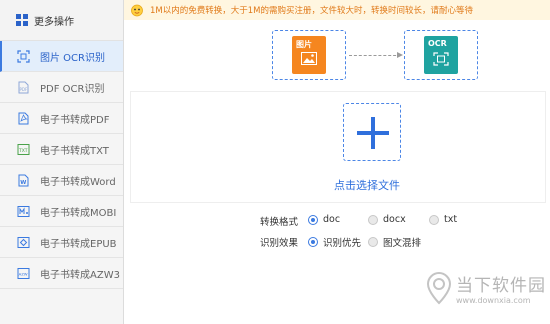 The image size is (550, 324). I want to click on sidebar-item-to-mobi: 电子书转成MOBI, so click(61, 211).